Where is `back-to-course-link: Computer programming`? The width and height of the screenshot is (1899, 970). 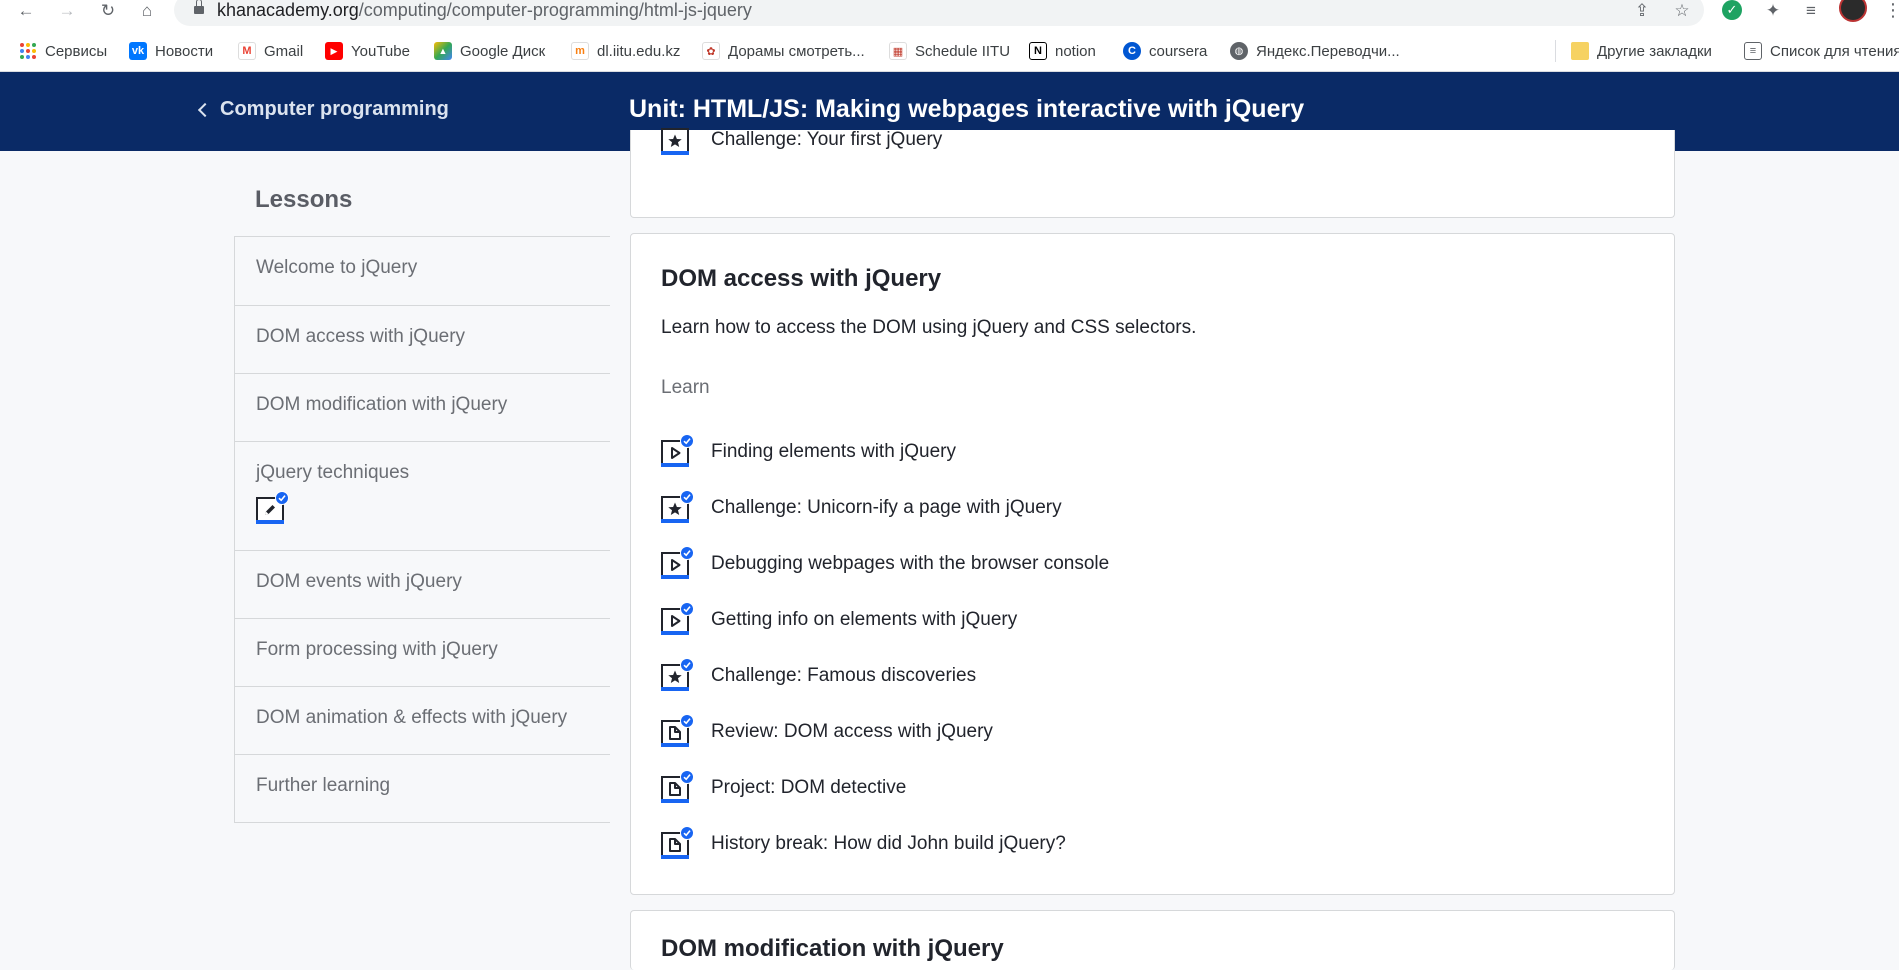 back-to-course-link: Computer programming is located at coordinates (323, 109).